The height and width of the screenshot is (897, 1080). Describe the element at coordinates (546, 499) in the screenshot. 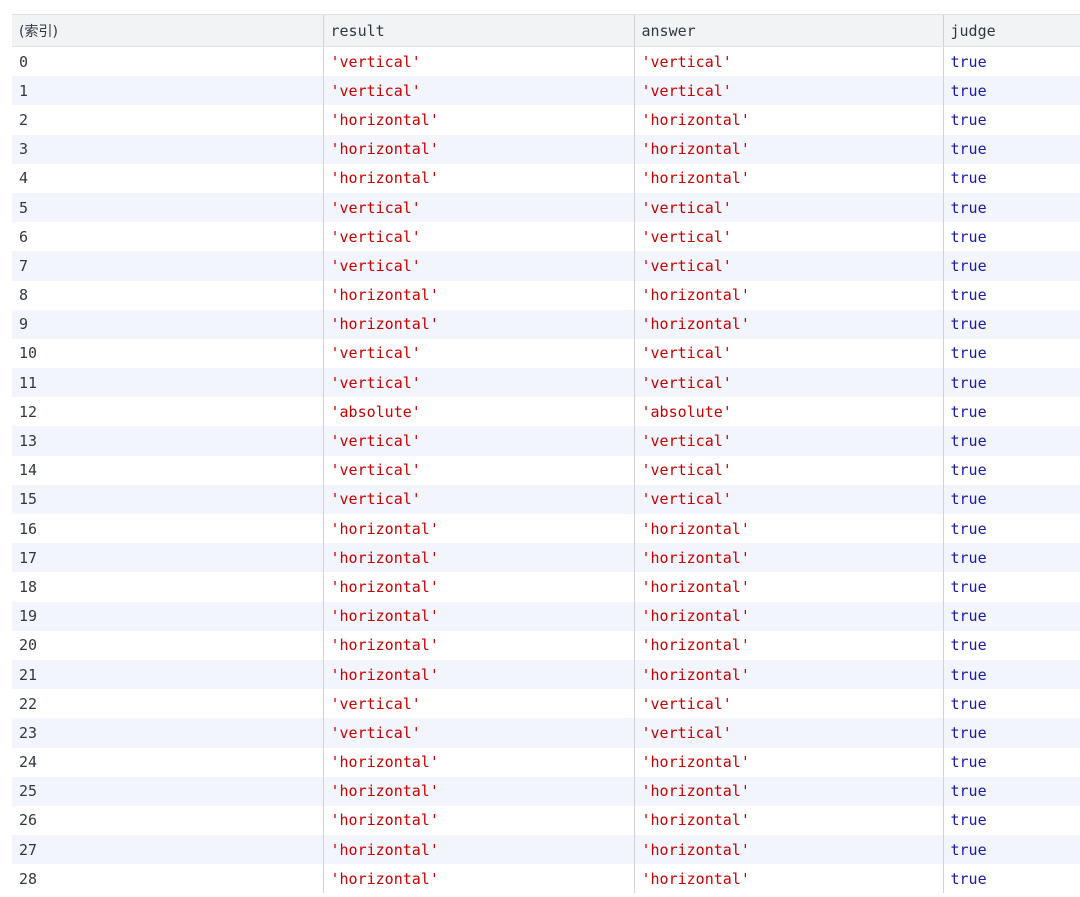

I see `table-row: 15'vertical''vertical' true` at that location.